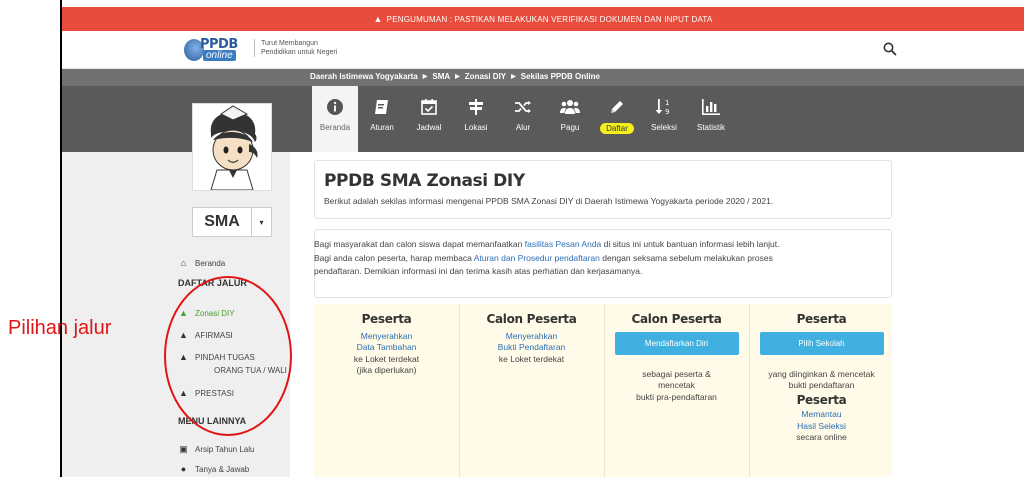 This screenshot has height=477, width=1024. Describe the element at coordinates (711, 119) in the screenshot. I see `tab-statistik: Statistik` at that location.